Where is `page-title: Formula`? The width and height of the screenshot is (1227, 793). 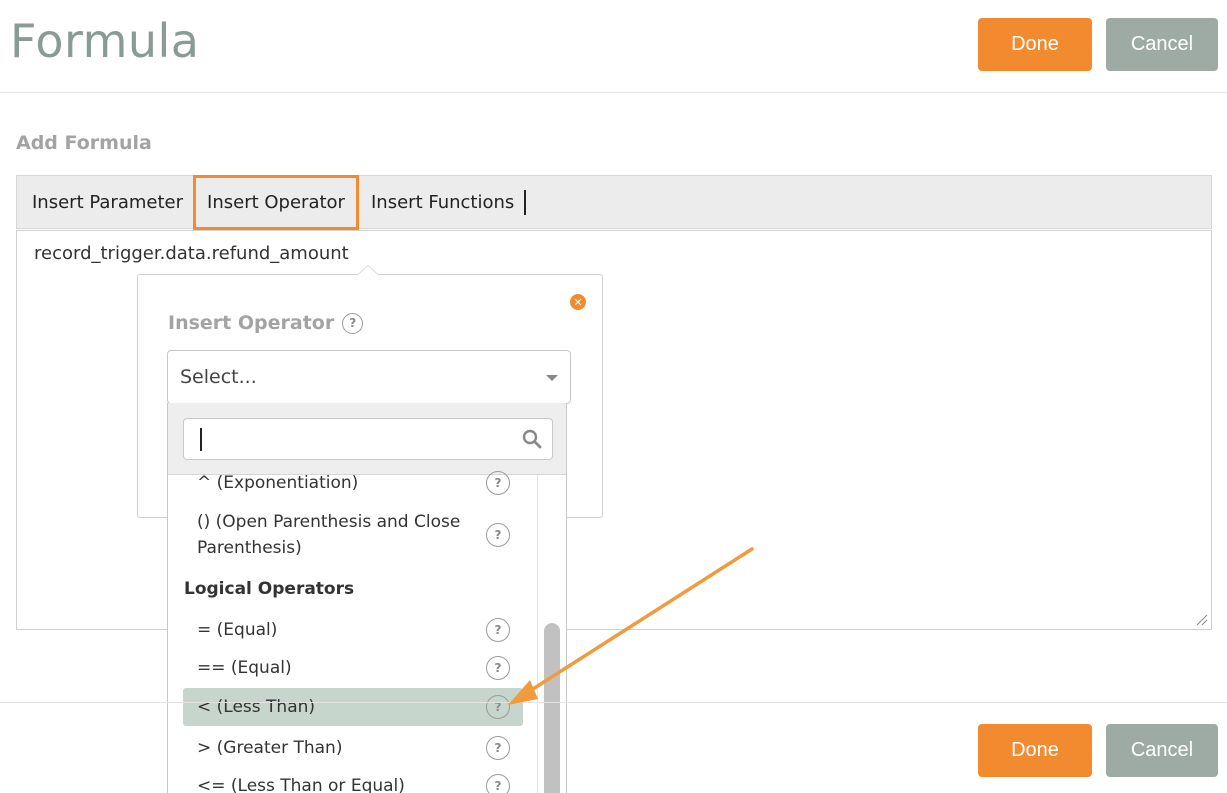
page-title: Formula is located at coordinates (105, 41).